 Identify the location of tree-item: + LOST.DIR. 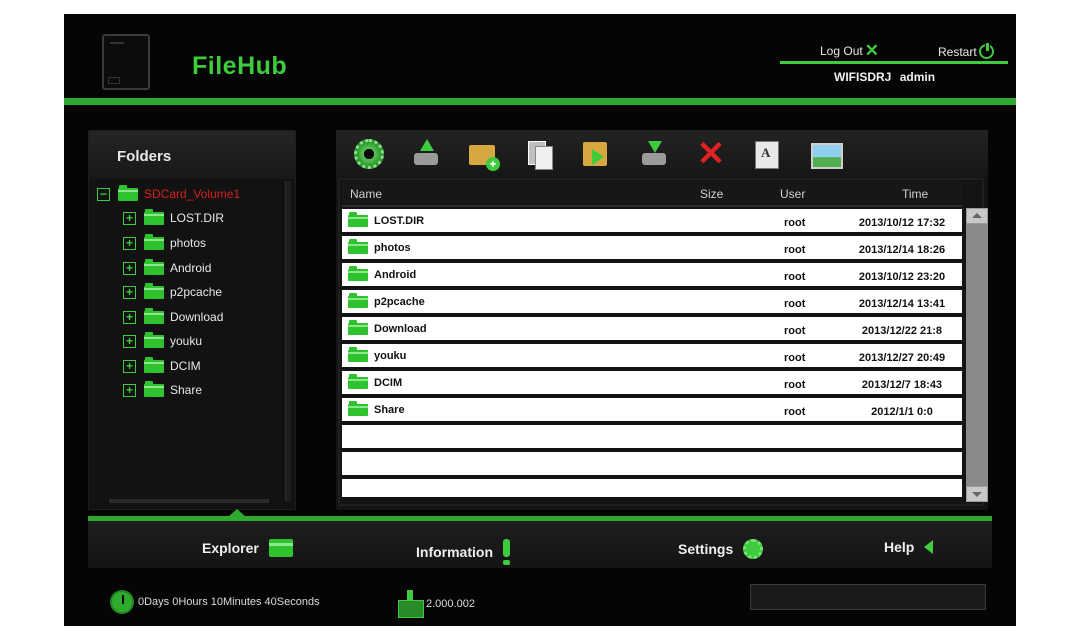
(174, 217).